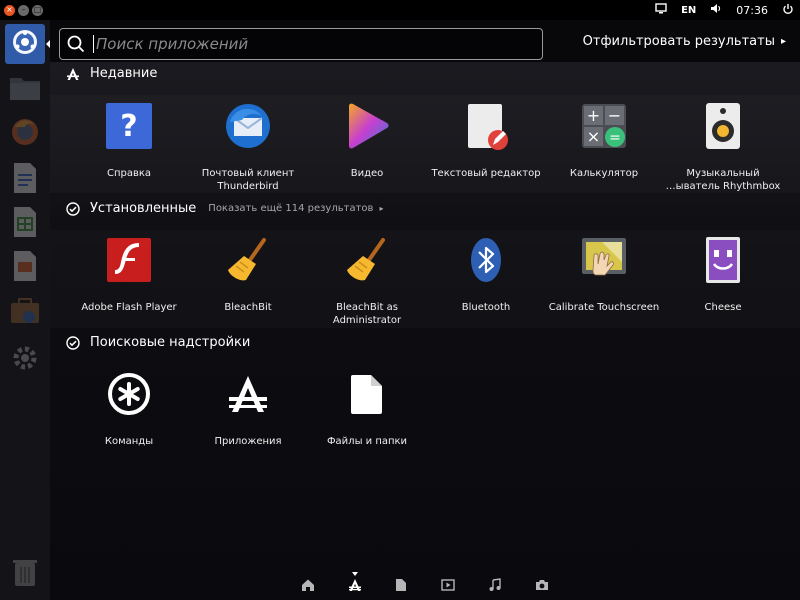 Image resolution: width=800 pixels, height=600 pixels. What do you see at coordinates (290, 208) in the screenshot?
I see `show-more-results-link: Показать ещё 114 результатов` at bounding box center [290, 208].